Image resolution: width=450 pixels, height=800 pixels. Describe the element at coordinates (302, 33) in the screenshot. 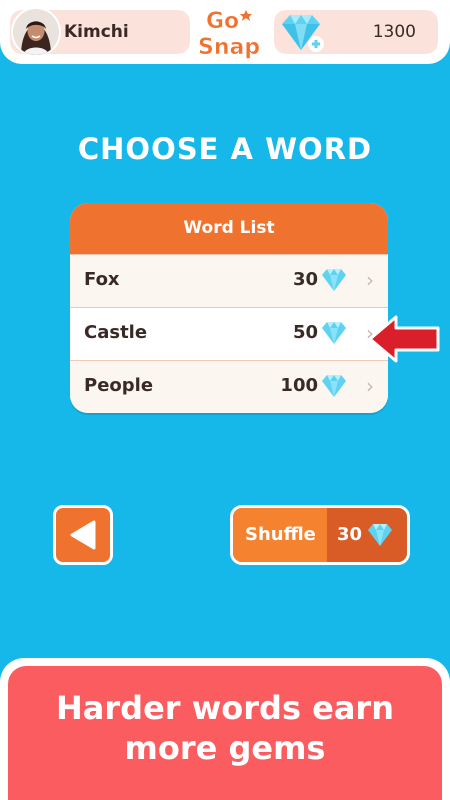

I see `add-gems-icon` at that location.